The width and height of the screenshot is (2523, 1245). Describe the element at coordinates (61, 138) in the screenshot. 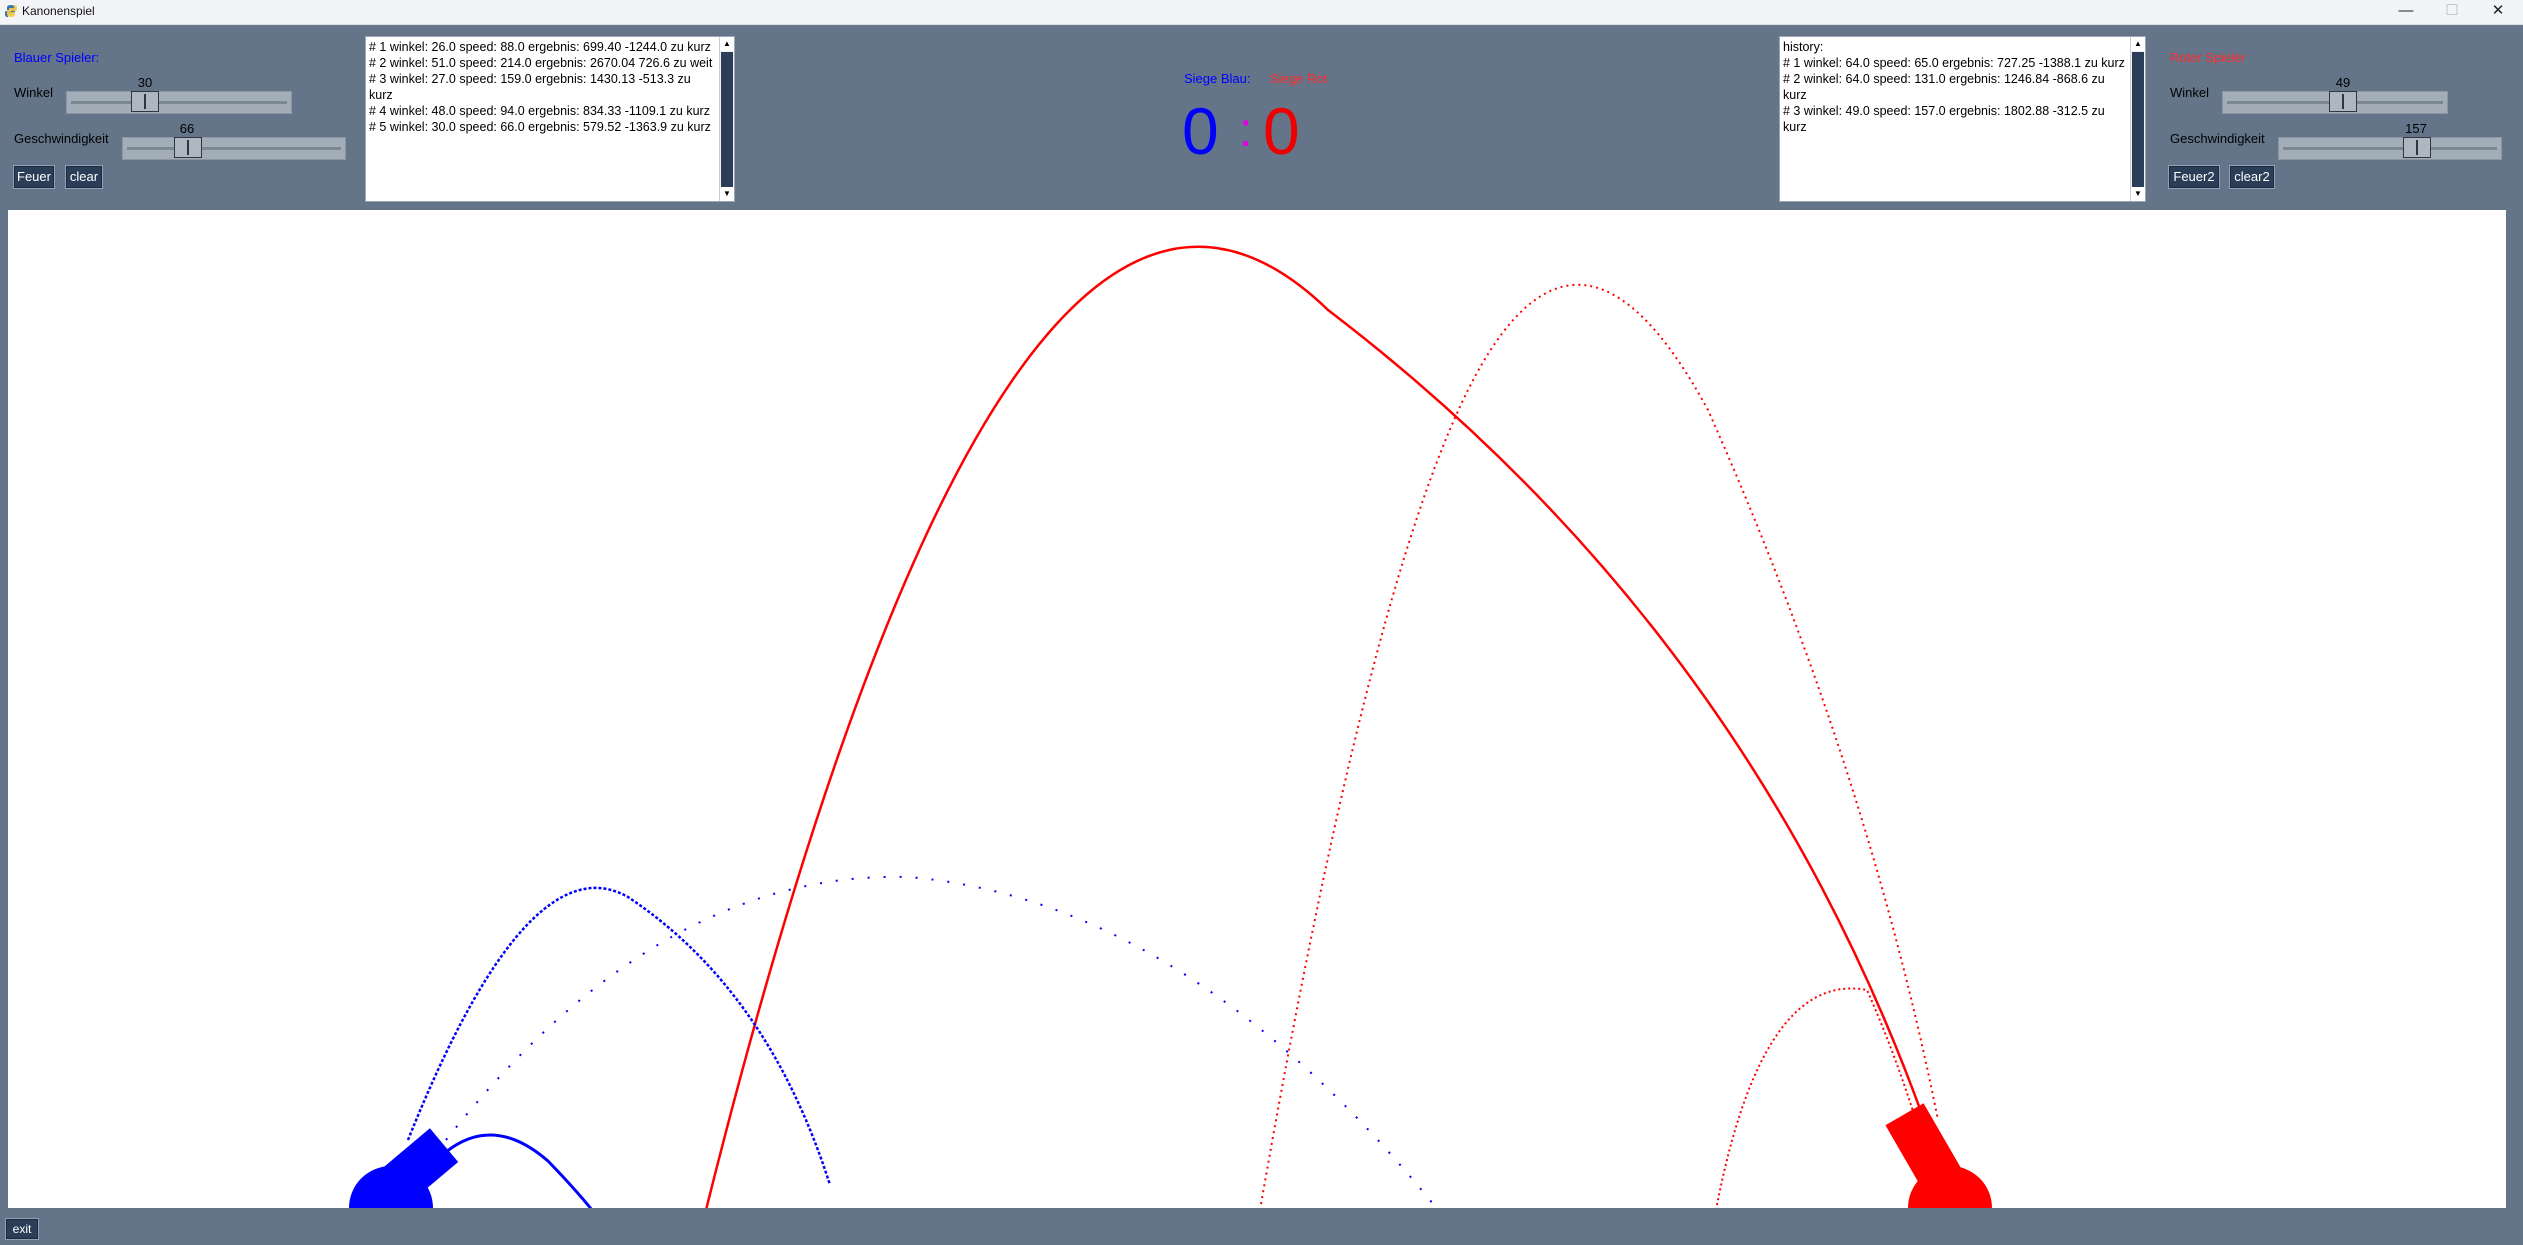

I see `blue-speed-label: Geschwindigkeit` at that location.